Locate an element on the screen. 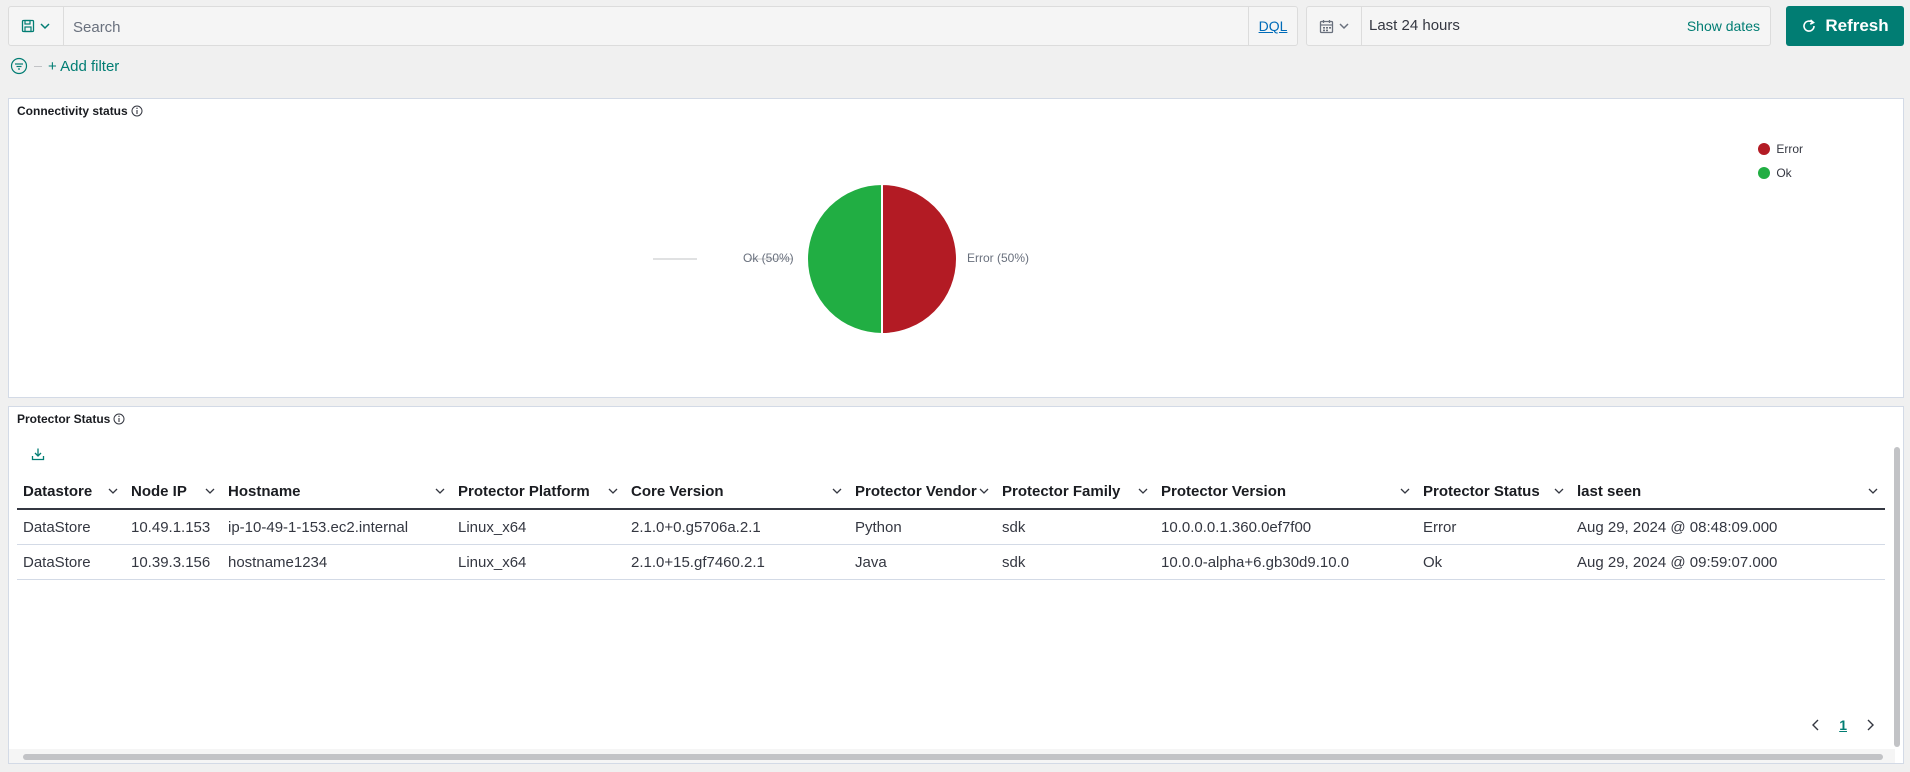  column-header-label: Hostname is located at coordinates (264, 491).